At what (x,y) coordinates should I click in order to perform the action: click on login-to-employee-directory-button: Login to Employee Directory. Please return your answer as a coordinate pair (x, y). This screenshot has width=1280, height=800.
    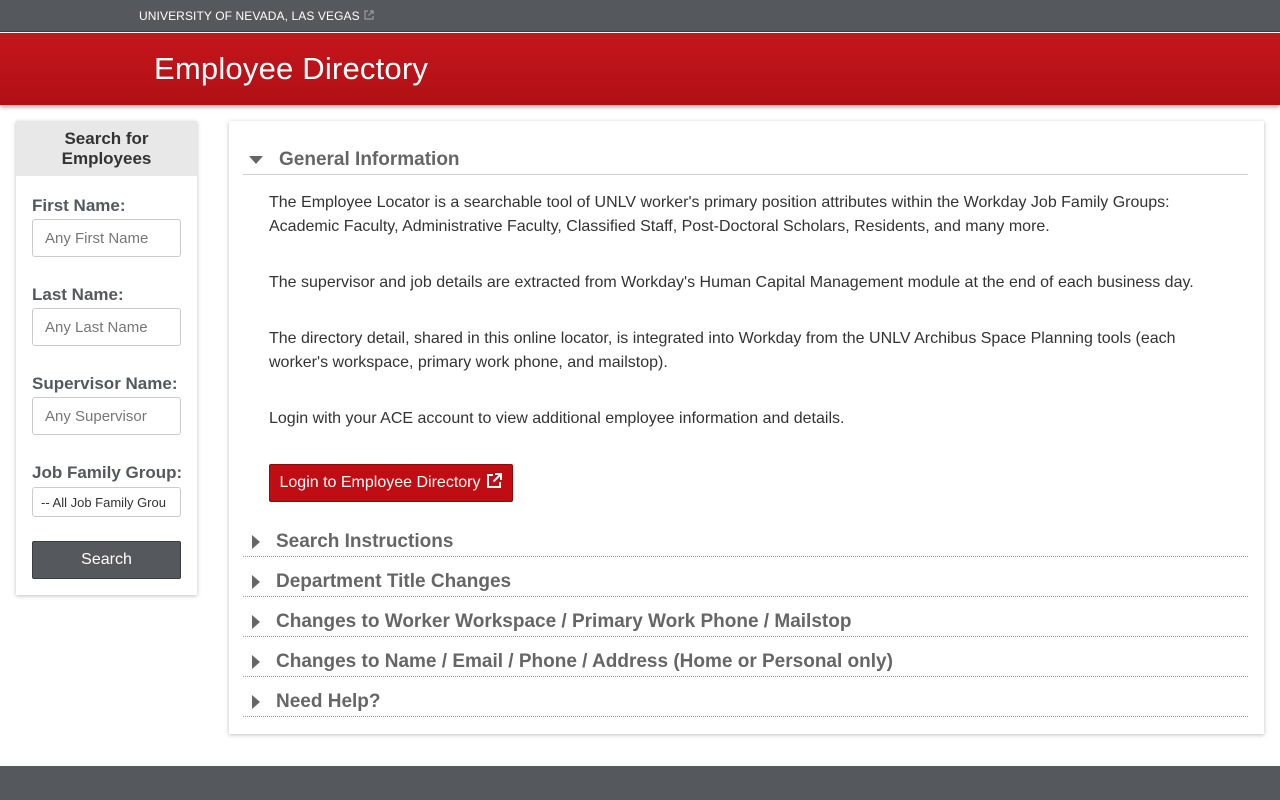
    Looking at the image, I should click on (391, 483).